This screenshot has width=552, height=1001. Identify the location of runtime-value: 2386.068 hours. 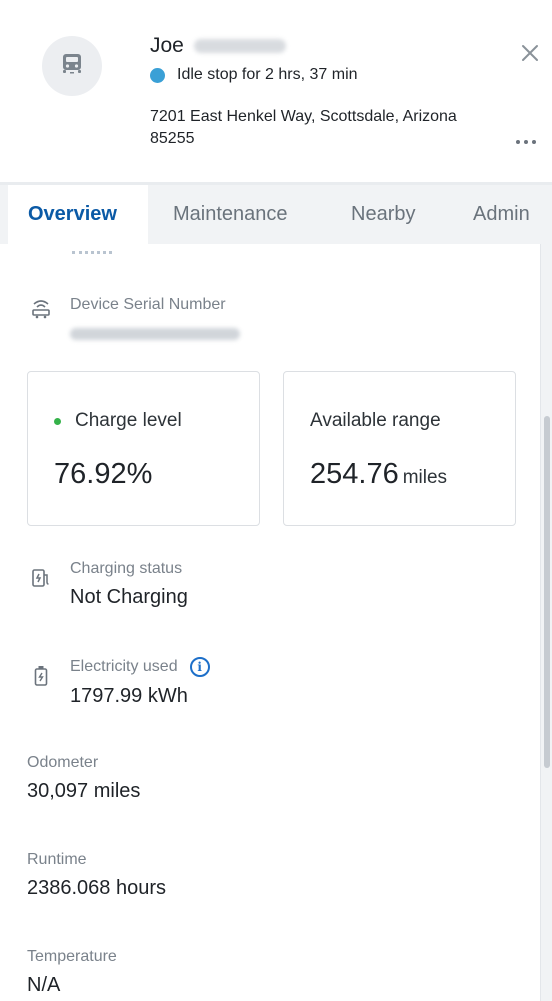
(97, 888).